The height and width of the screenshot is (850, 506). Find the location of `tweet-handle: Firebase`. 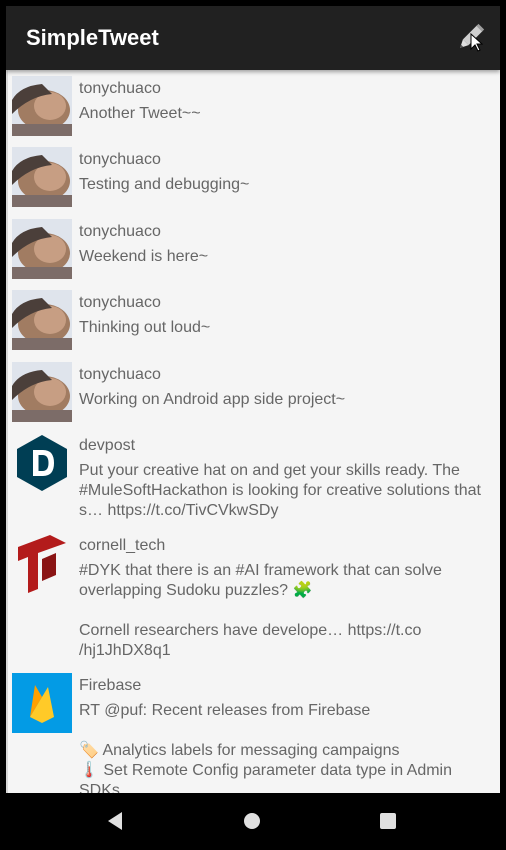

tweet-handle: Firebase is located at coordinates (110, 685).